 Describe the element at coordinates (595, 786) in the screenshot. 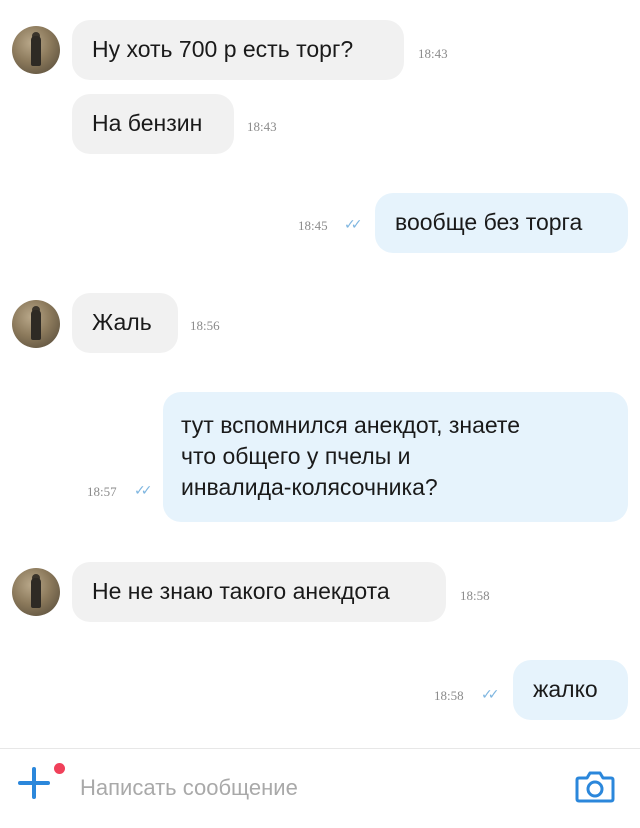

I see `camera-icon` at that location.